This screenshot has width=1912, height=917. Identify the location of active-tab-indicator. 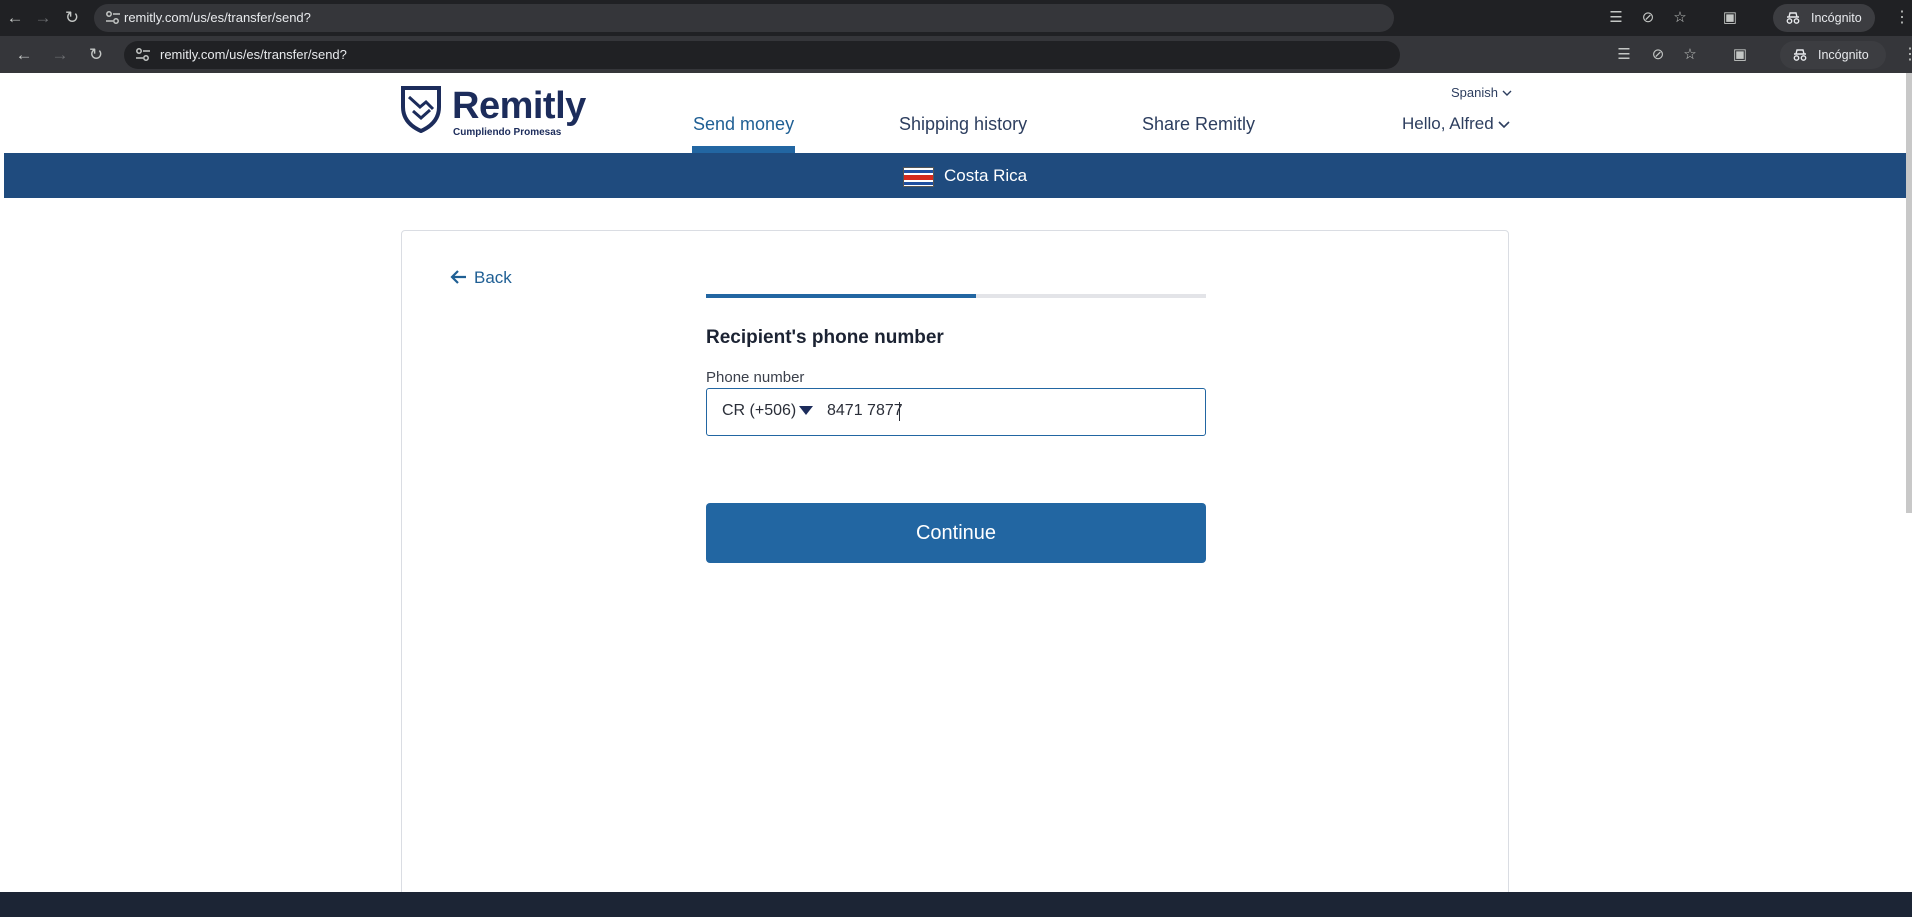
(743, 149).